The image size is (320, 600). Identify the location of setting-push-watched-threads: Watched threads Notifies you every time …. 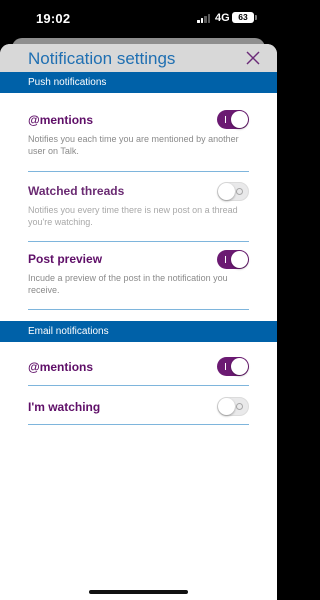
(138, 207).